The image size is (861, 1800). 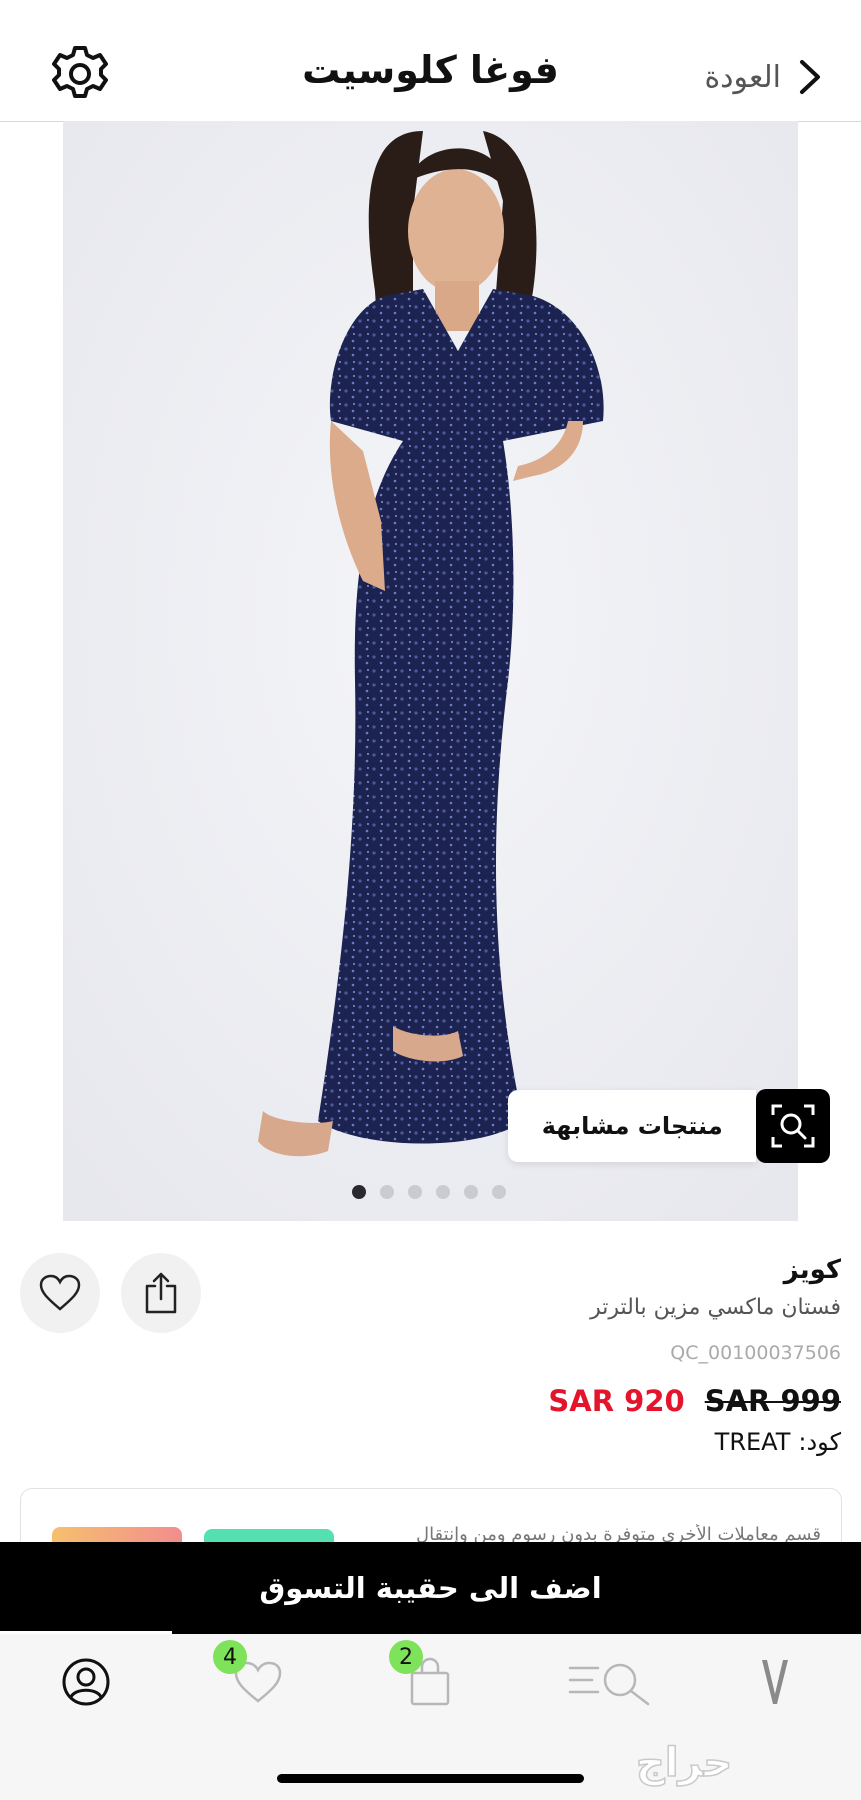 I want to click on similar-products-button: منتجات مشابهة, so click(x=669, y=1126).